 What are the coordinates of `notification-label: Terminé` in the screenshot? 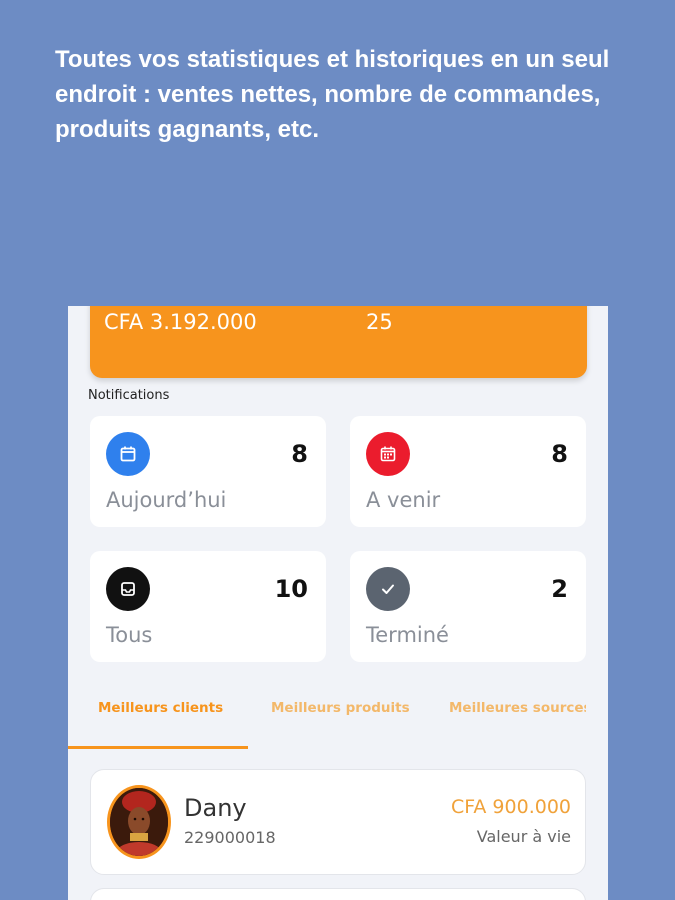 It's located at (407, 635).